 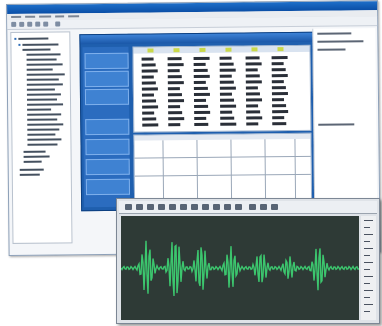 I want to click on tree-node-icon, so click(x=19, y=44).